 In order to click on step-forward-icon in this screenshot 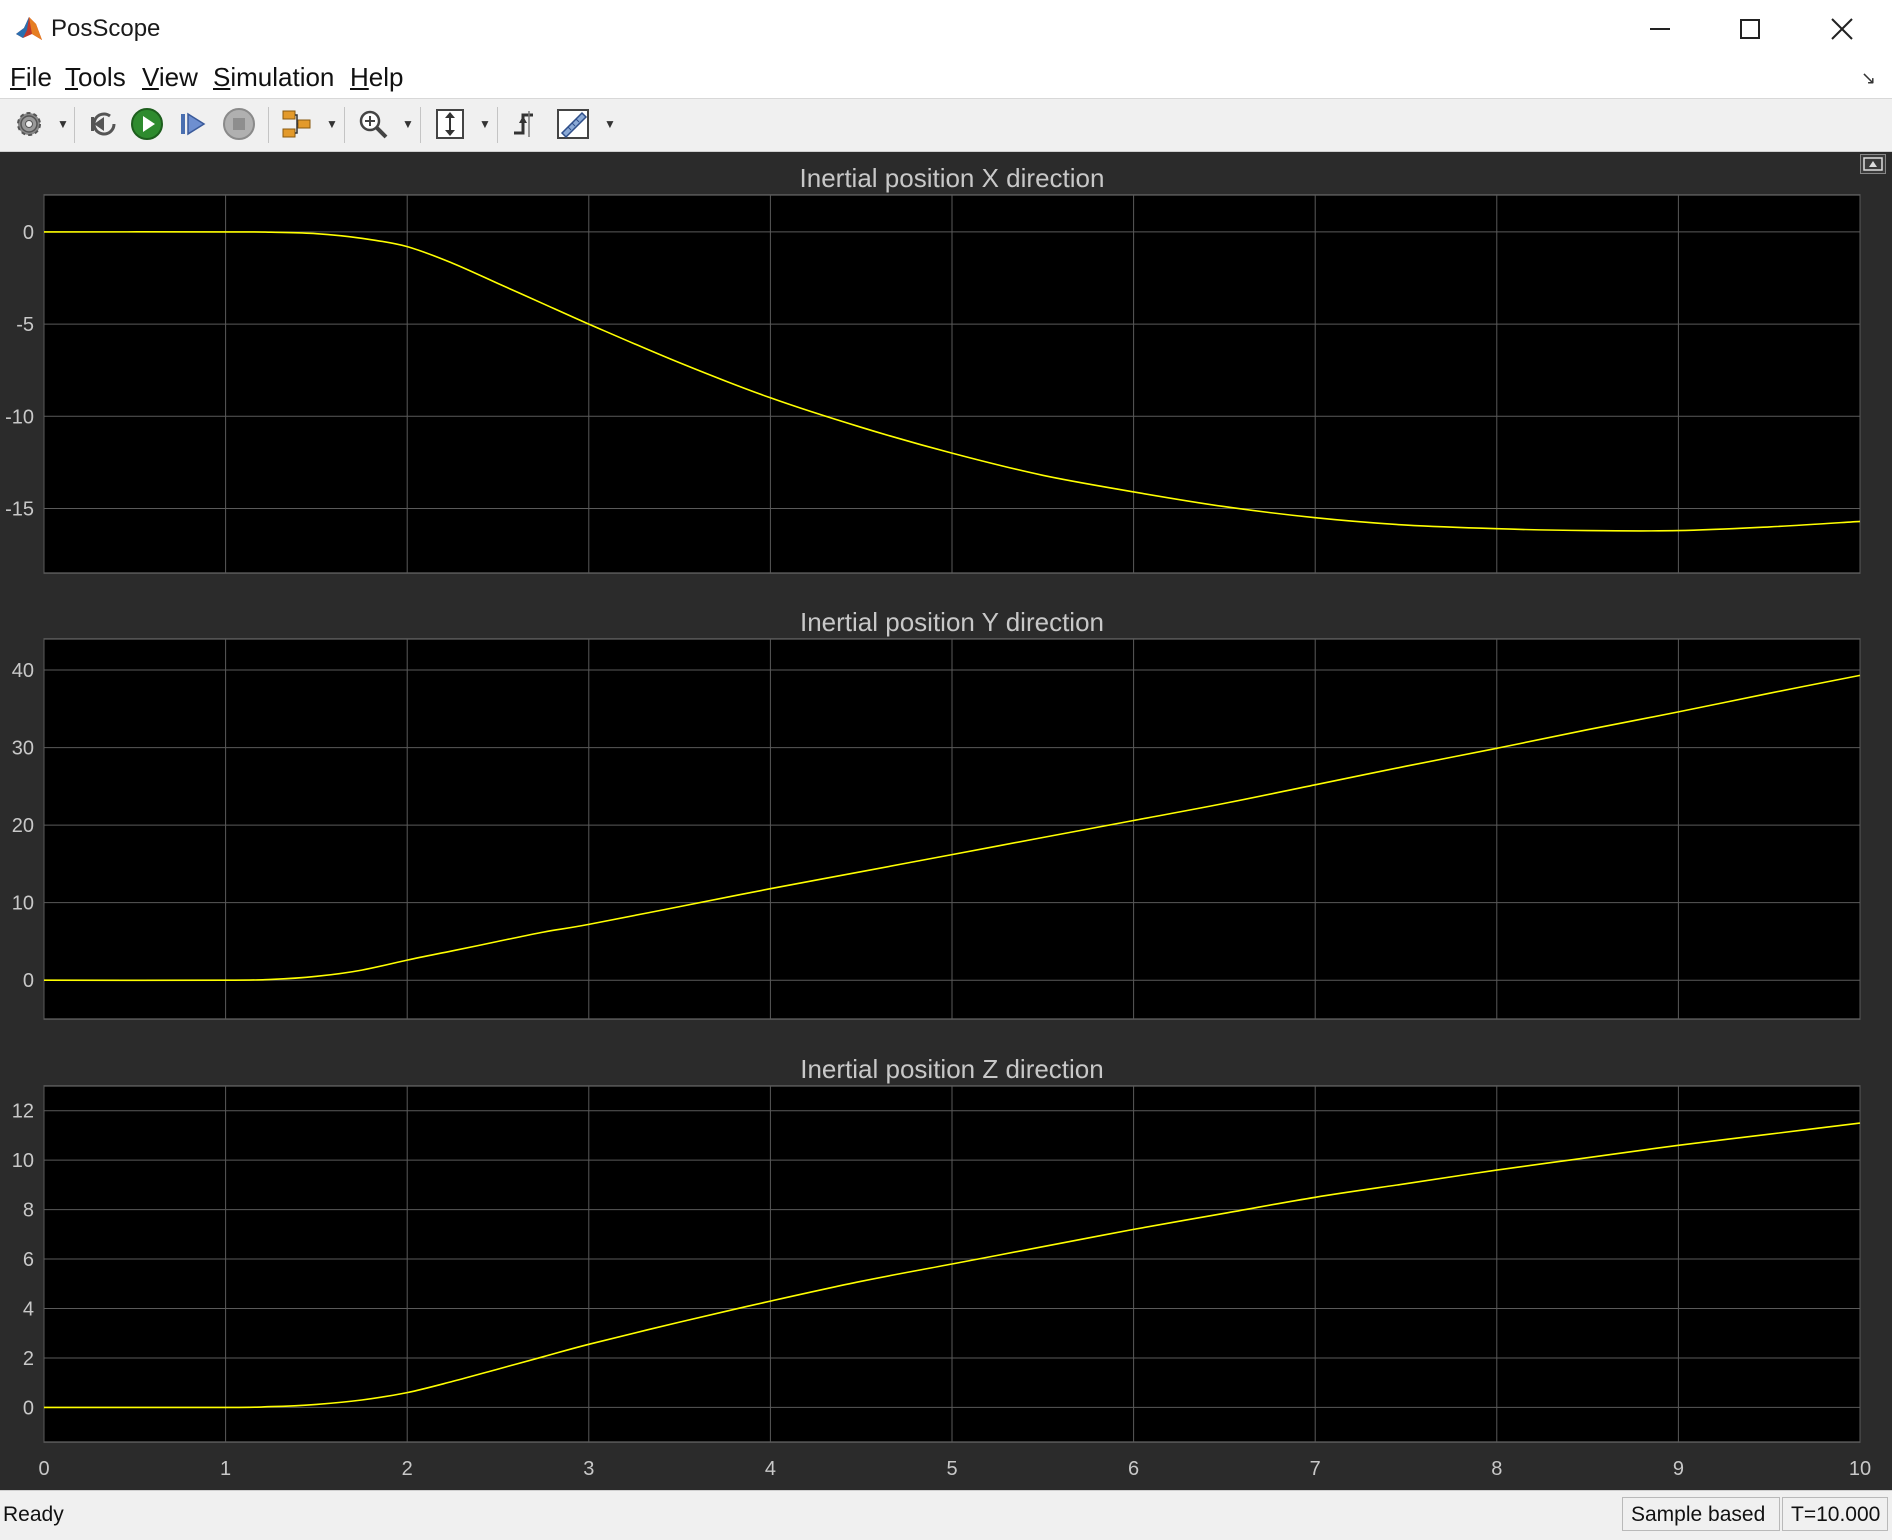, I will do `click(193, 124)`.